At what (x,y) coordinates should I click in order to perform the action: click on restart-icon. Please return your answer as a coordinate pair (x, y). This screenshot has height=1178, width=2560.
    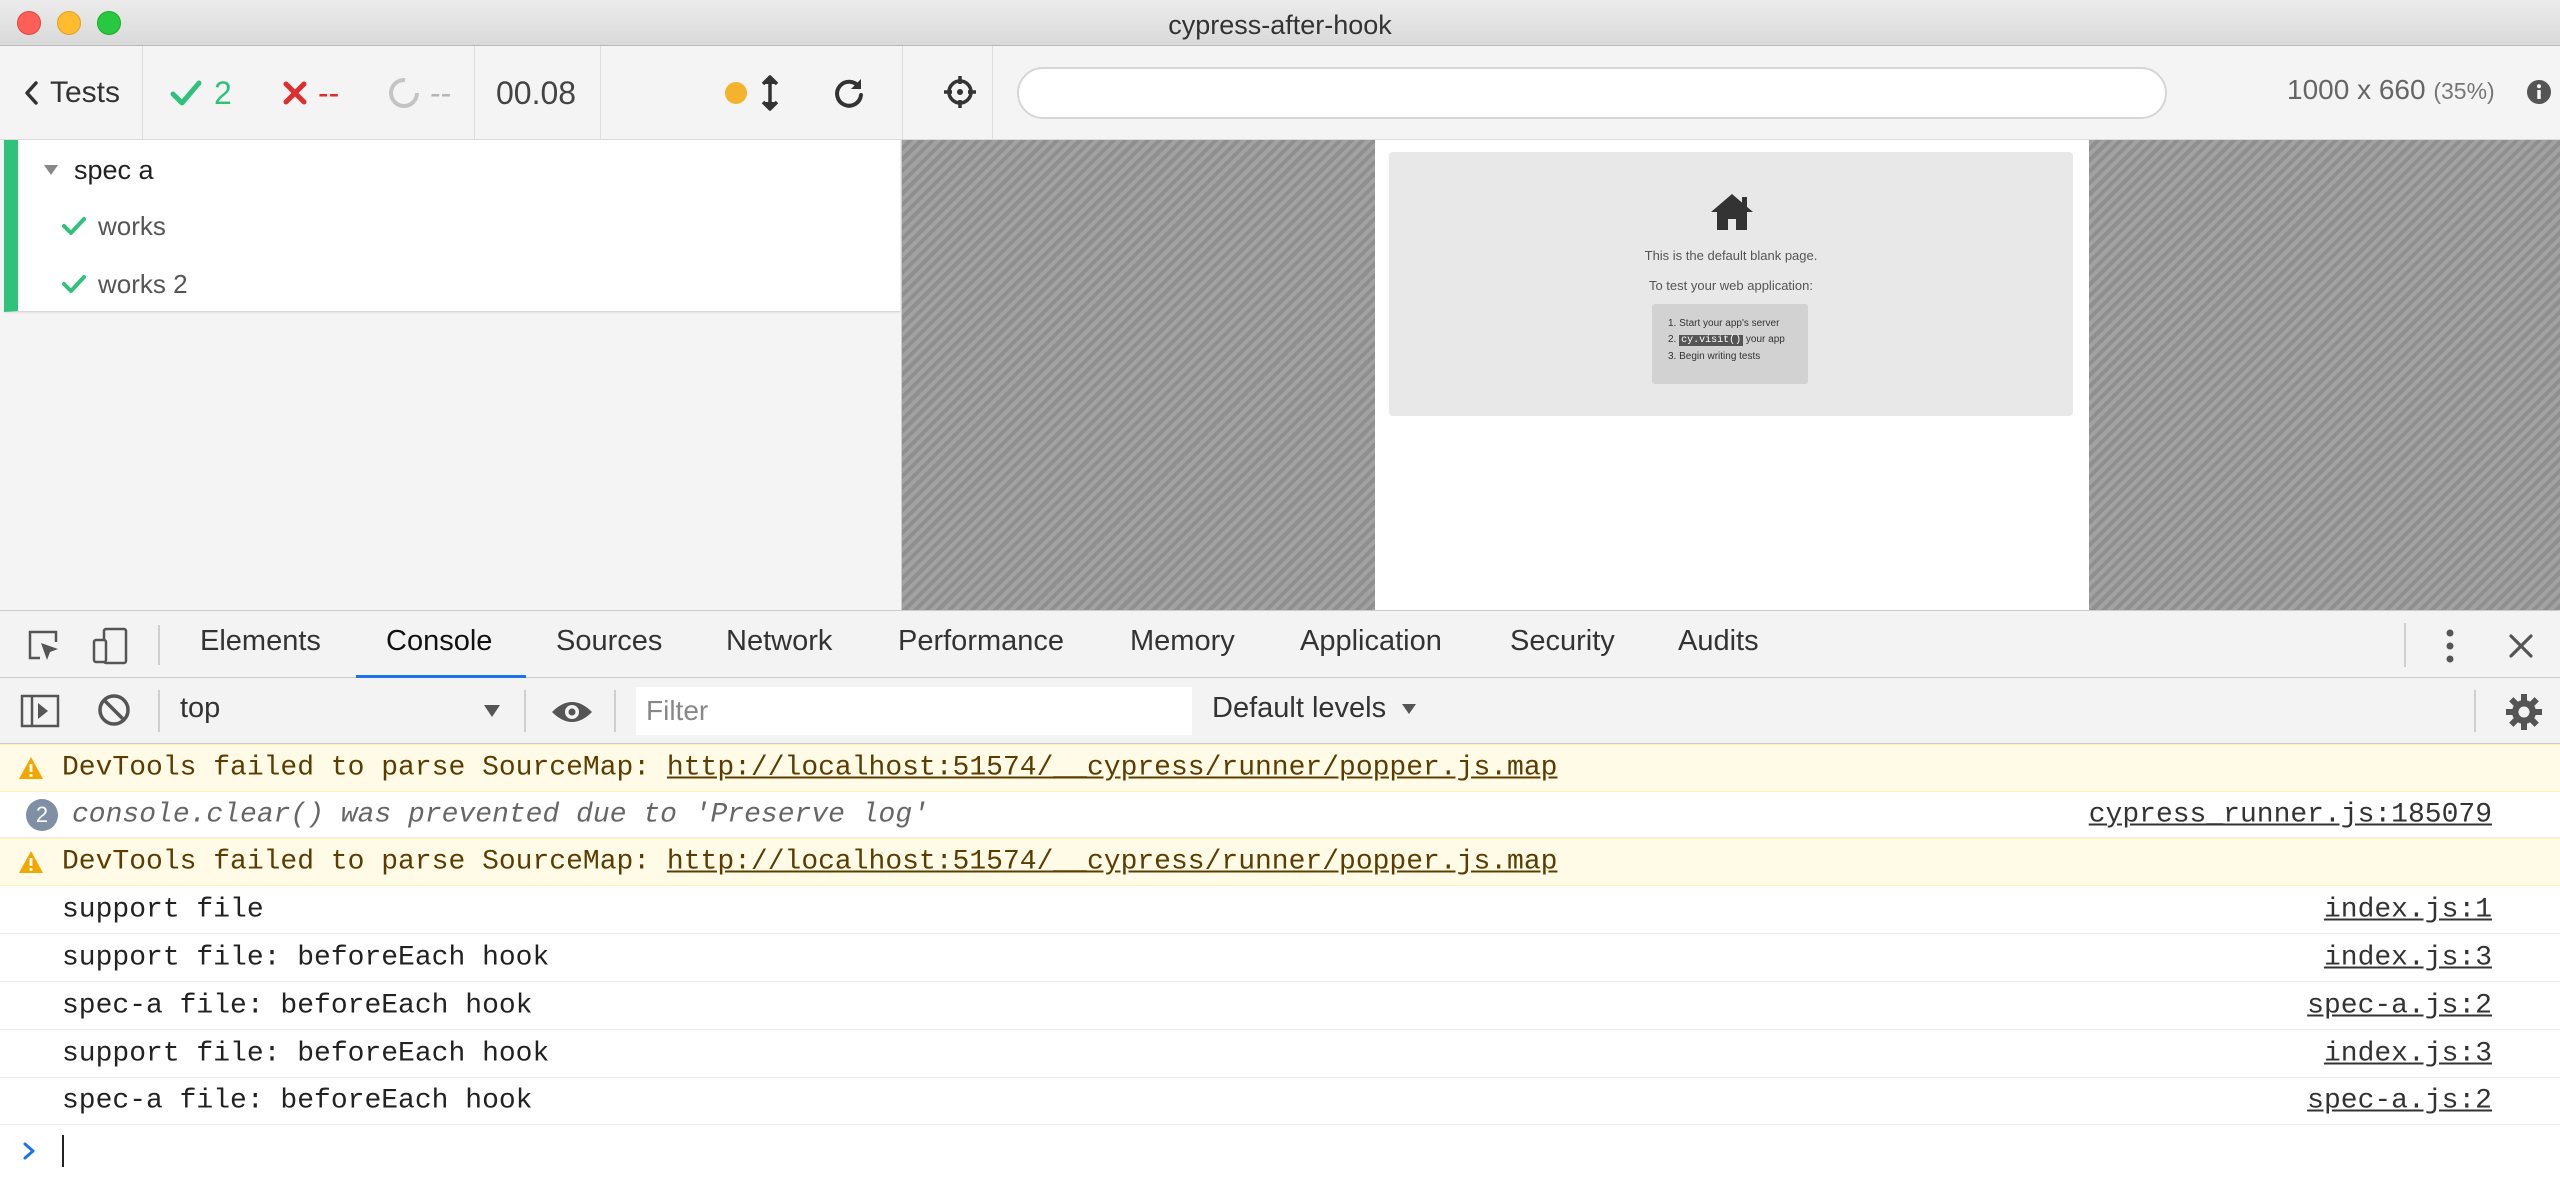
    Looking at the image, I should click on (849, 93).